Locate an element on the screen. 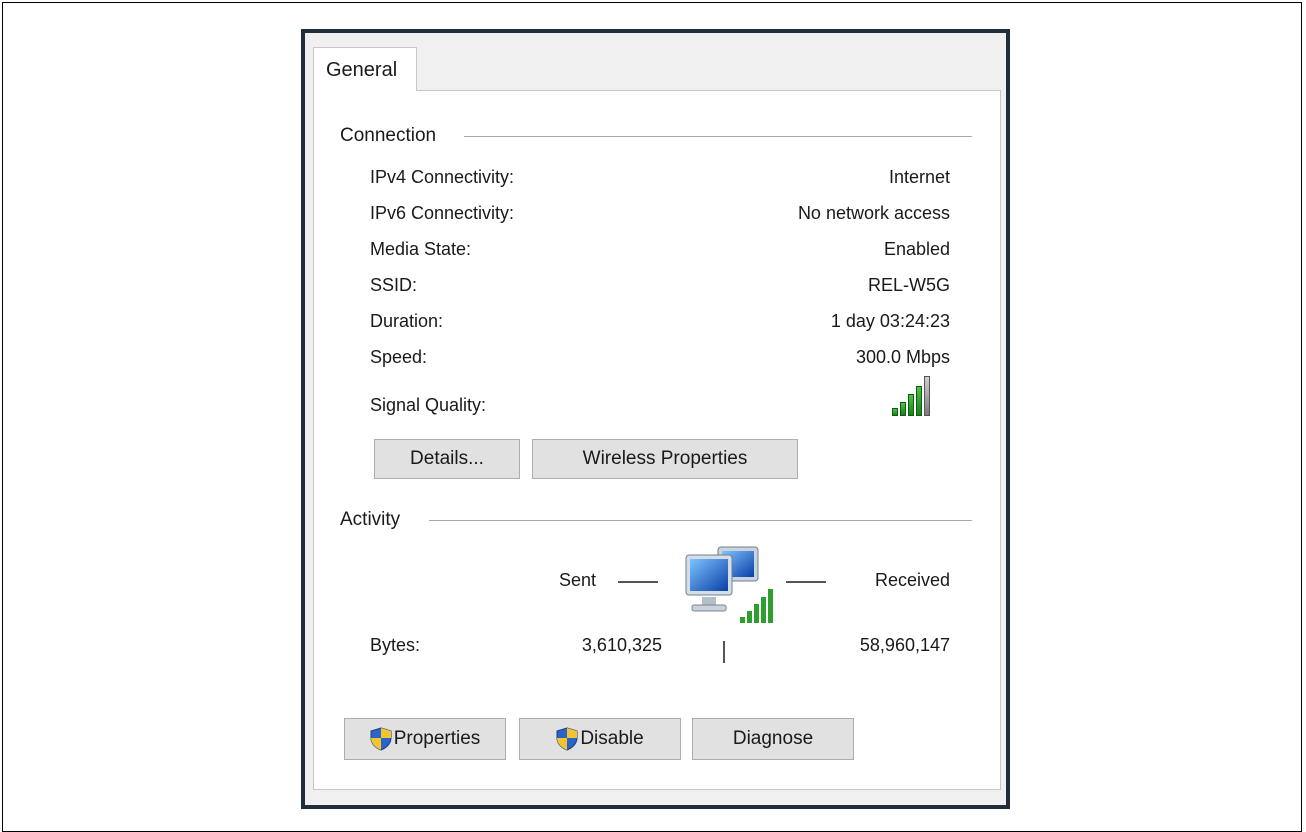 This screenshot has height=832, width=1306. properties-button-label: Properties is located at coordinates (437, 738).